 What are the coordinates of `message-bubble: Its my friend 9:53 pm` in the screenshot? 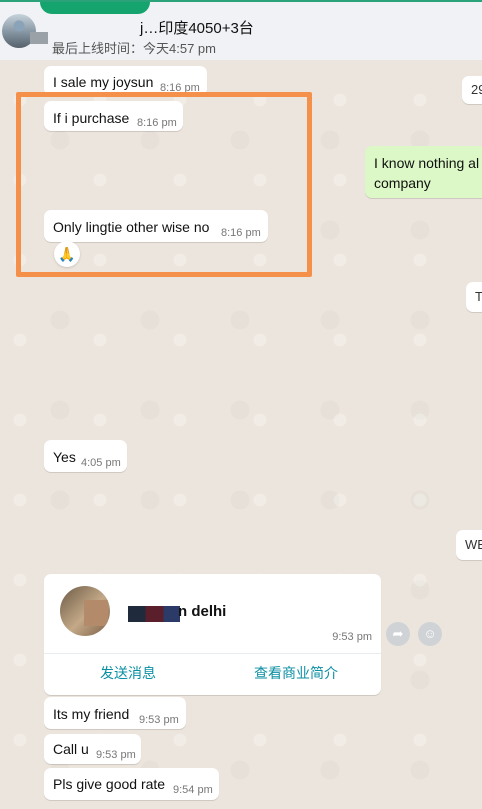 It's located at (115, 713).